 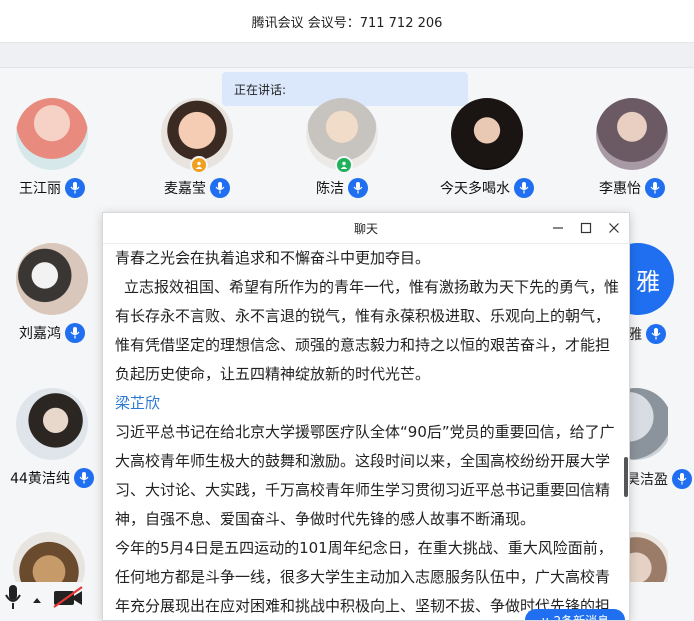 I want to click on cohost-badge-icon, so click(x=344, y=165).